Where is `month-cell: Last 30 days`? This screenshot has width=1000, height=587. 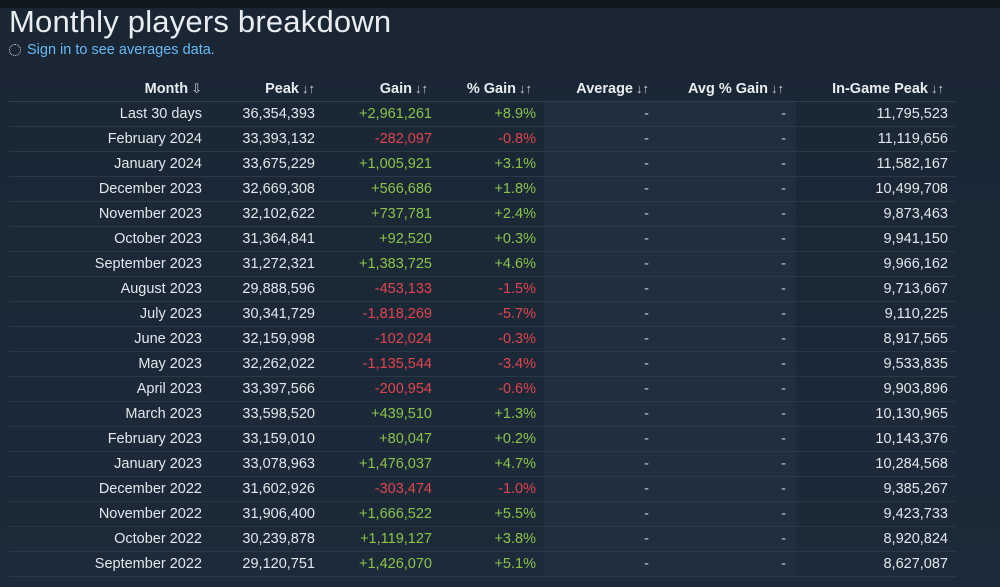
month-cell: Last 30 days is located at coordinates (111, 114).